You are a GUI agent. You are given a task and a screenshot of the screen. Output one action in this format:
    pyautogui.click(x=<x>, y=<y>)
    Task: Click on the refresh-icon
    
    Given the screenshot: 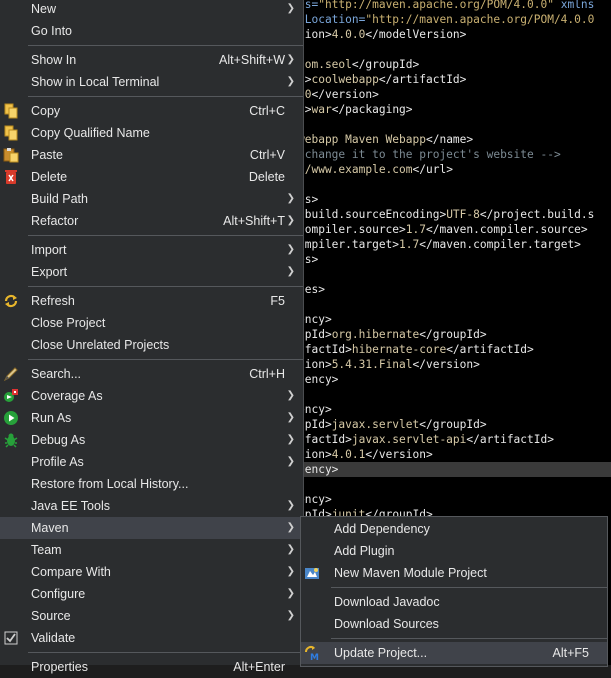 What is the action you would take?
    pyautogui.click(x=11, y=301)
    